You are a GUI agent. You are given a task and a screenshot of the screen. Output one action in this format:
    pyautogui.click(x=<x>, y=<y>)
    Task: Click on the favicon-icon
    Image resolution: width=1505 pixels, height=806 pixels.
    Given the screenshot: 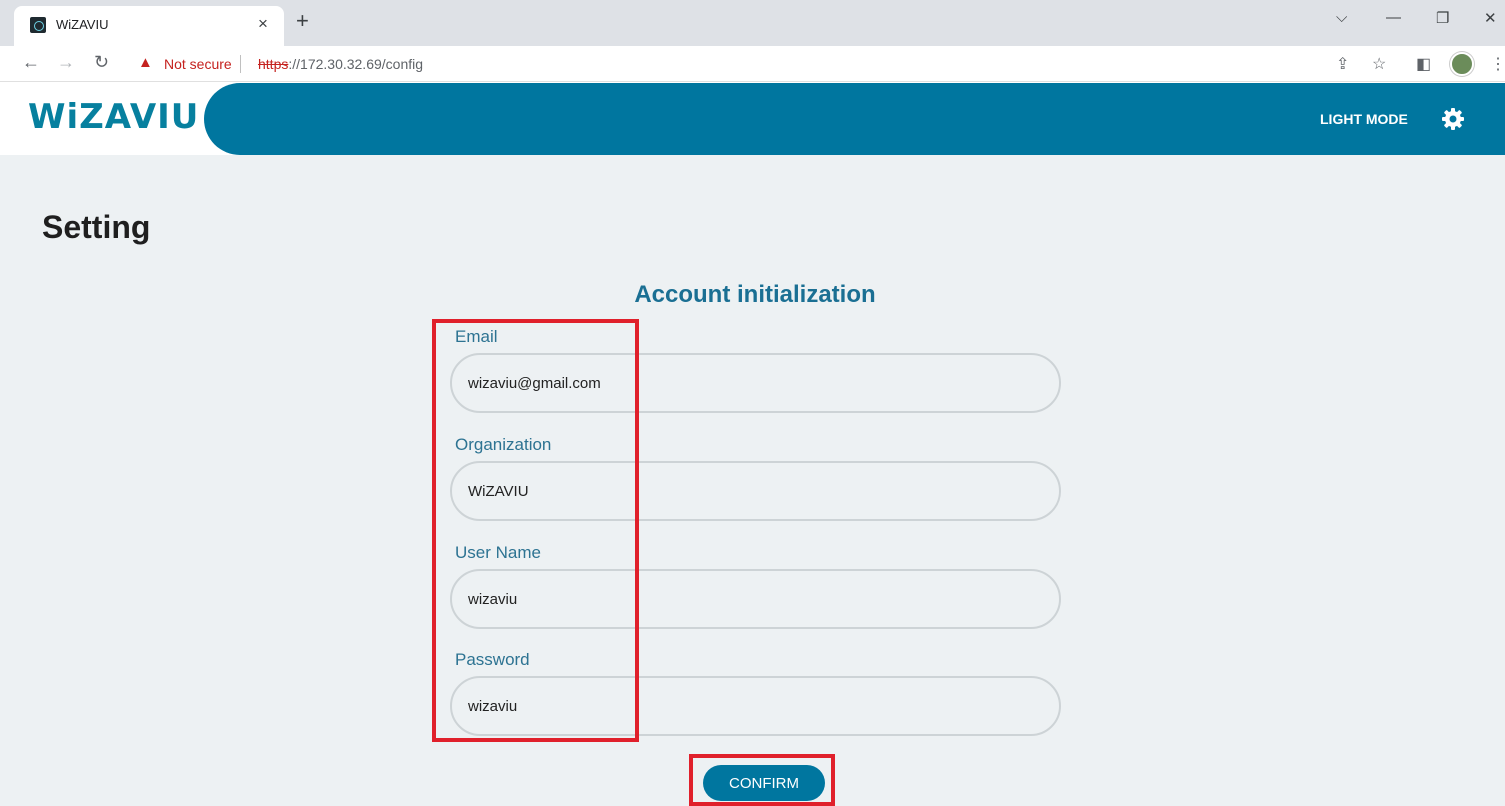 What is the action you would take?
    pyautogui.click(x=38, y=25)
    